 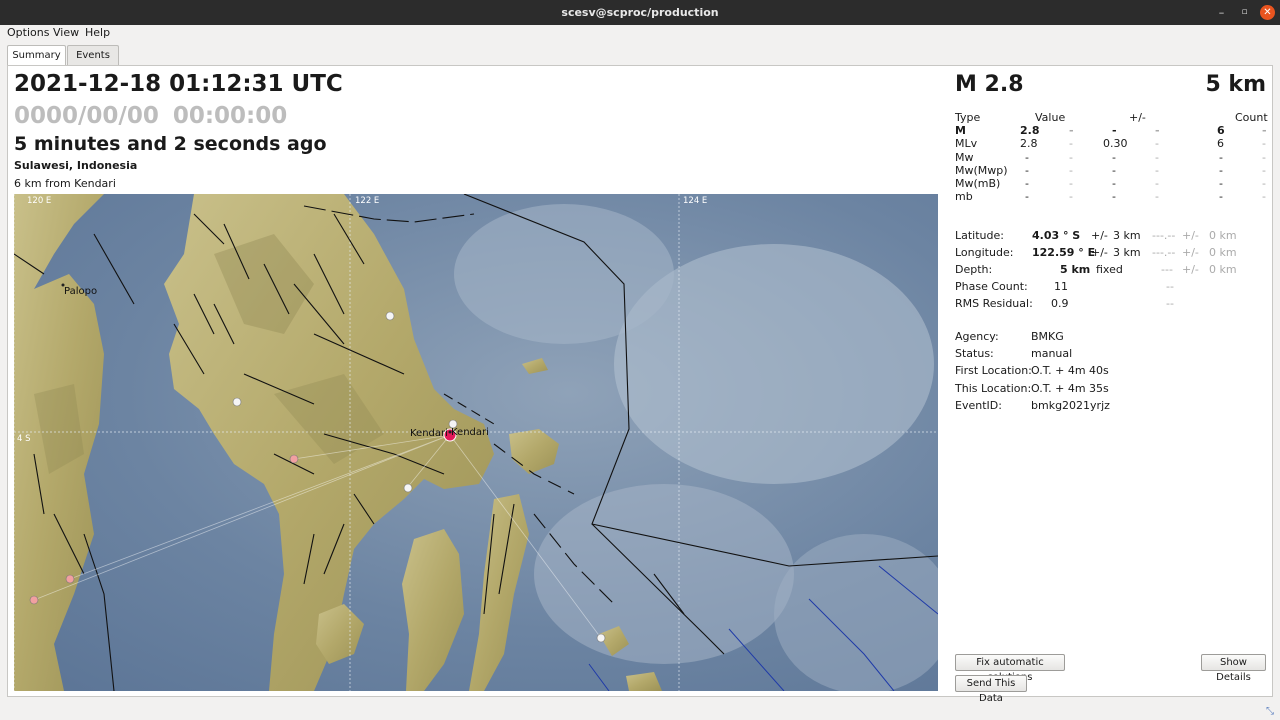 What do you see at coordinates (1014, 353) in the screenshot?
I see `status-row: Status: manual` at bounding box center [1014, 353].